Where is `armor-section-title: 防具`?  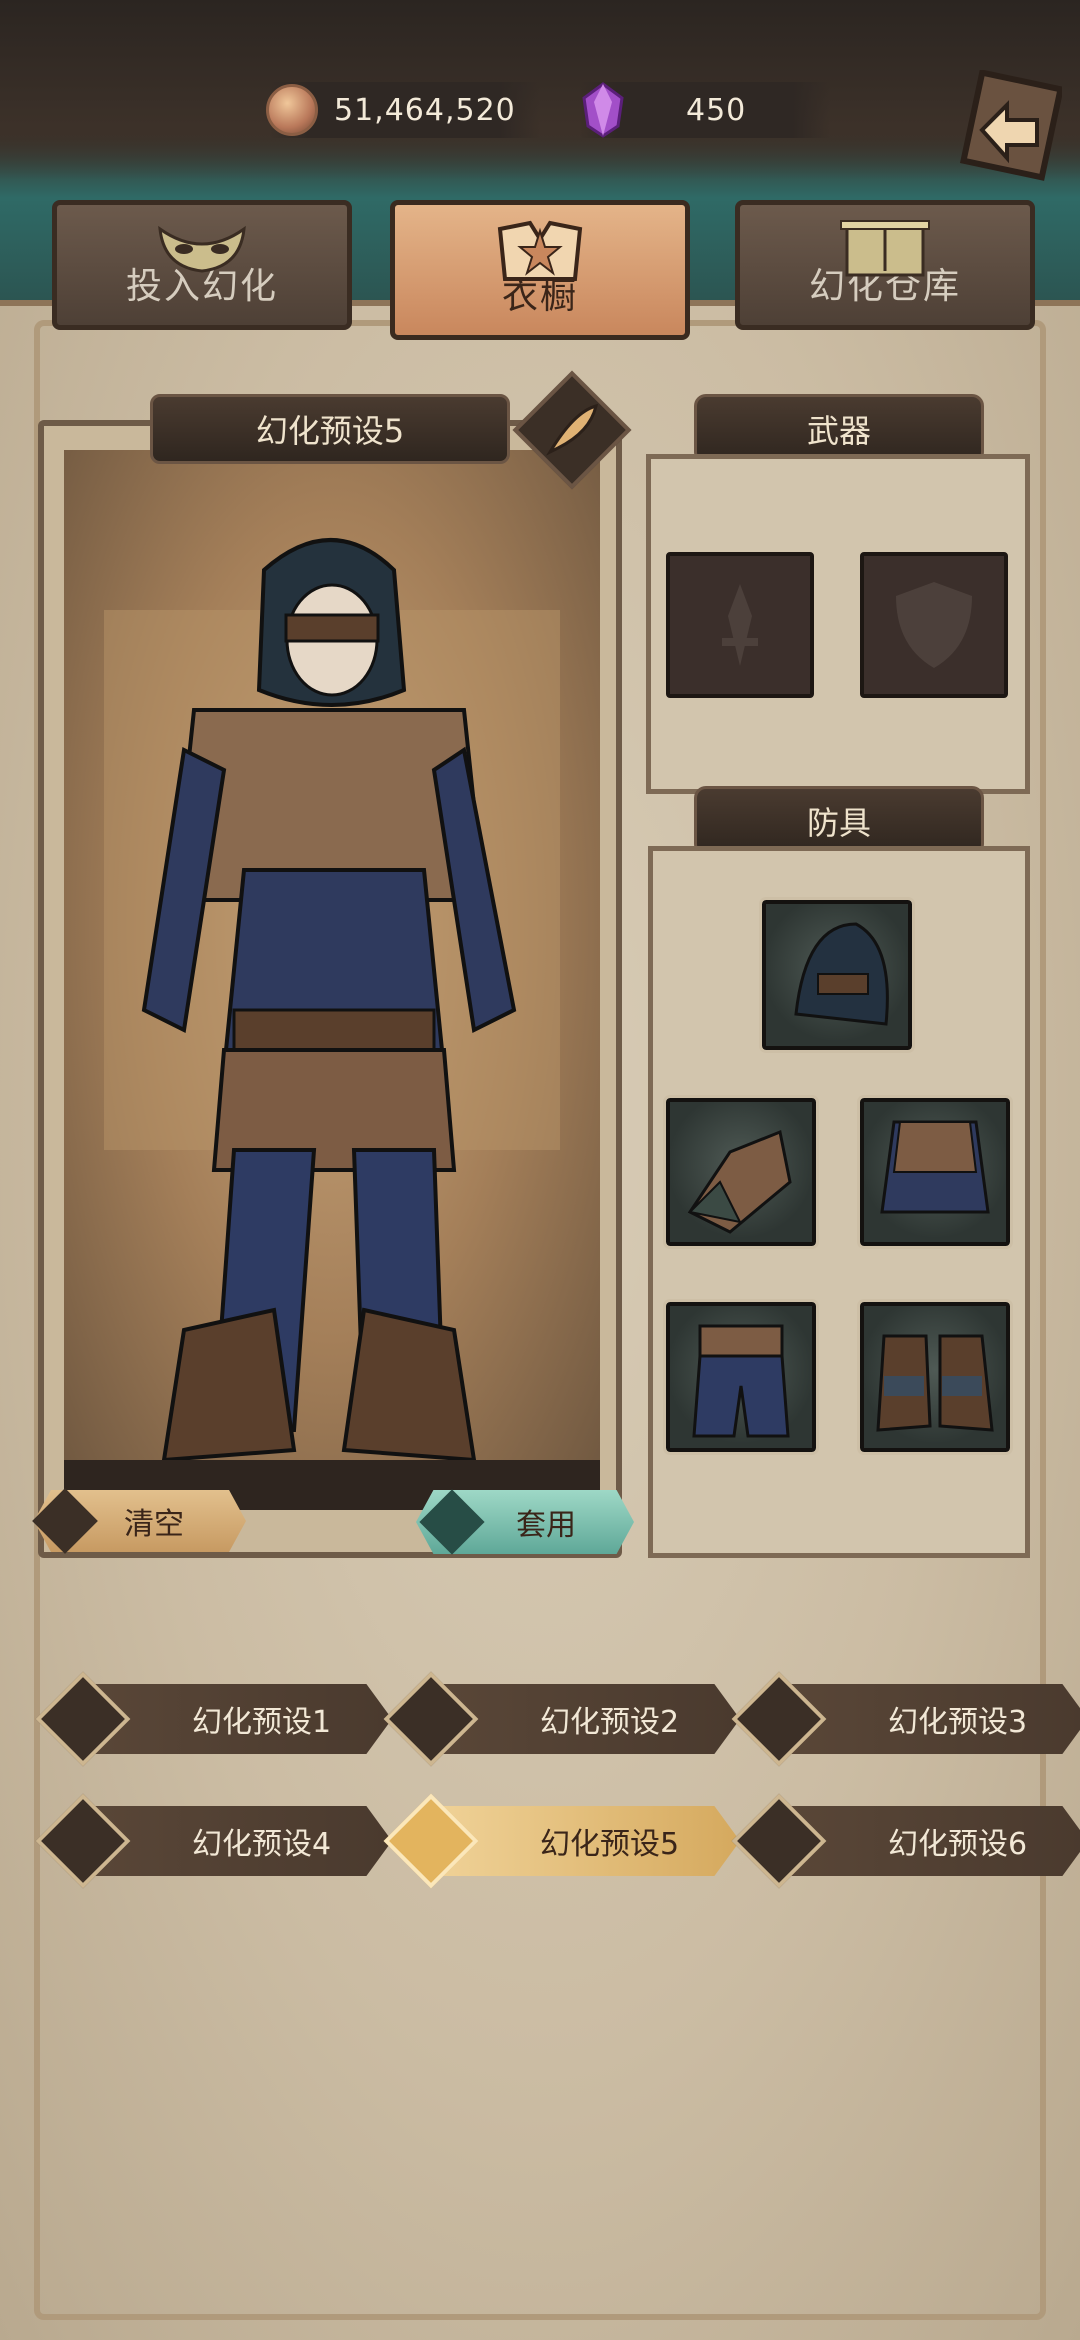 armor-section-title: 防具 is located at coordinates (838, 823).